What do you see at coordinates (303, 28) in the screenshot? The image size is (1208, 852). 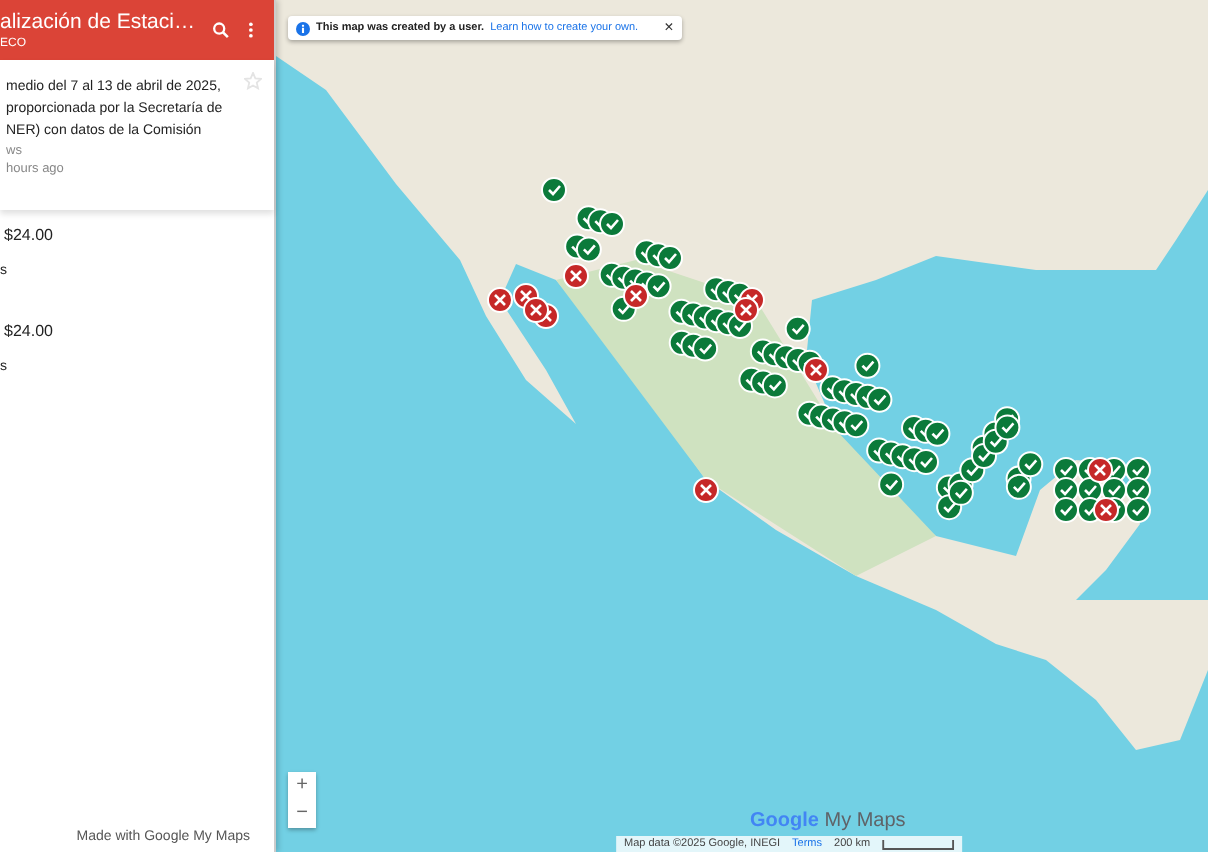 I see `info-icon` at bounding box center [303, 28].